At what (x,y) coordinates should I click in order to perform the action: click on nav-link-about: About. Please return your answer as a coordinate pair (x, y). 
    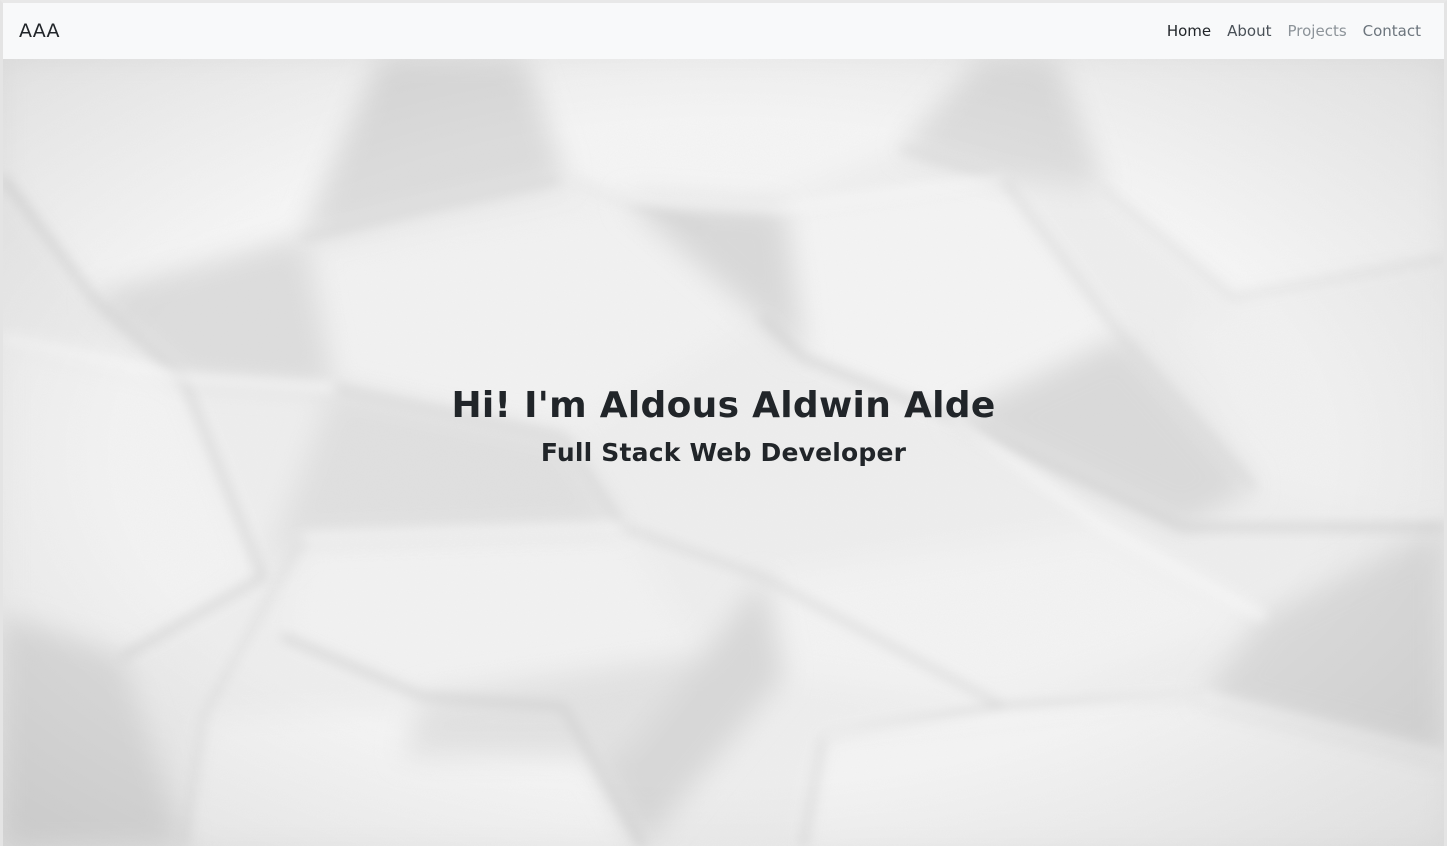
    Looking at the image, I should click on (1249, 31).